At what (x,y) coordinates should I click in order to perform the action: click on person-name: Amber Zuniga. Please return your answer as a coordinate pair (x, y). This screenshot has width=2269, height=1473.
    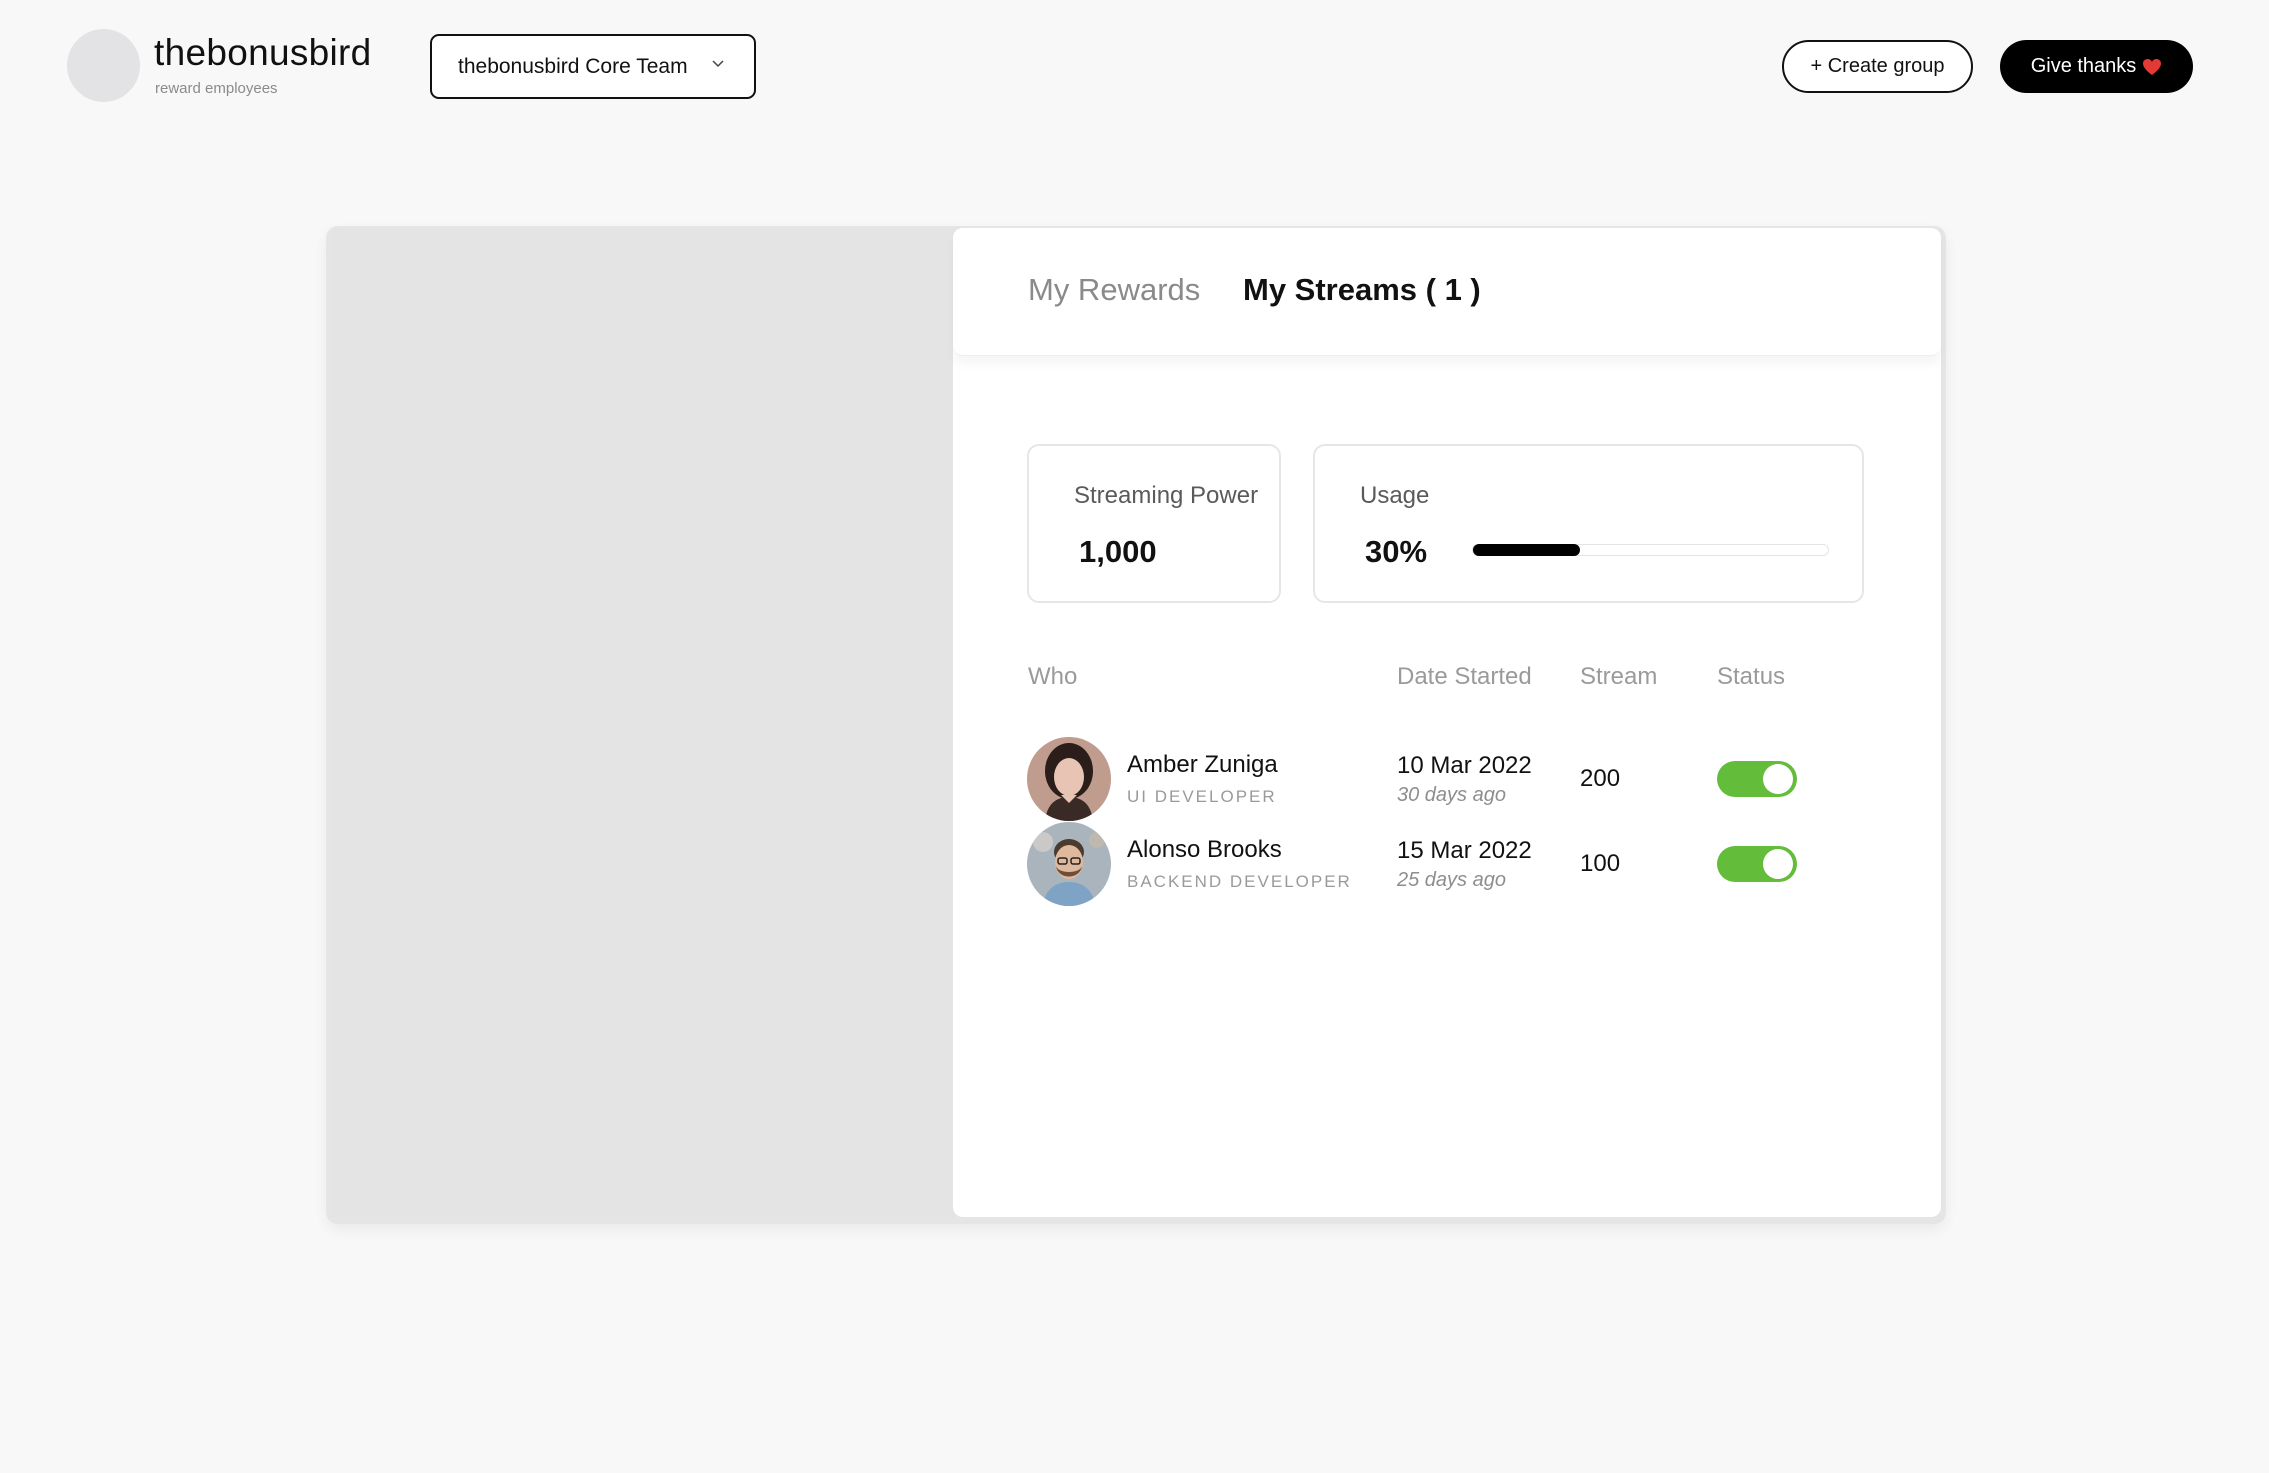
    Looking at the image, I should click on (1202, 764).